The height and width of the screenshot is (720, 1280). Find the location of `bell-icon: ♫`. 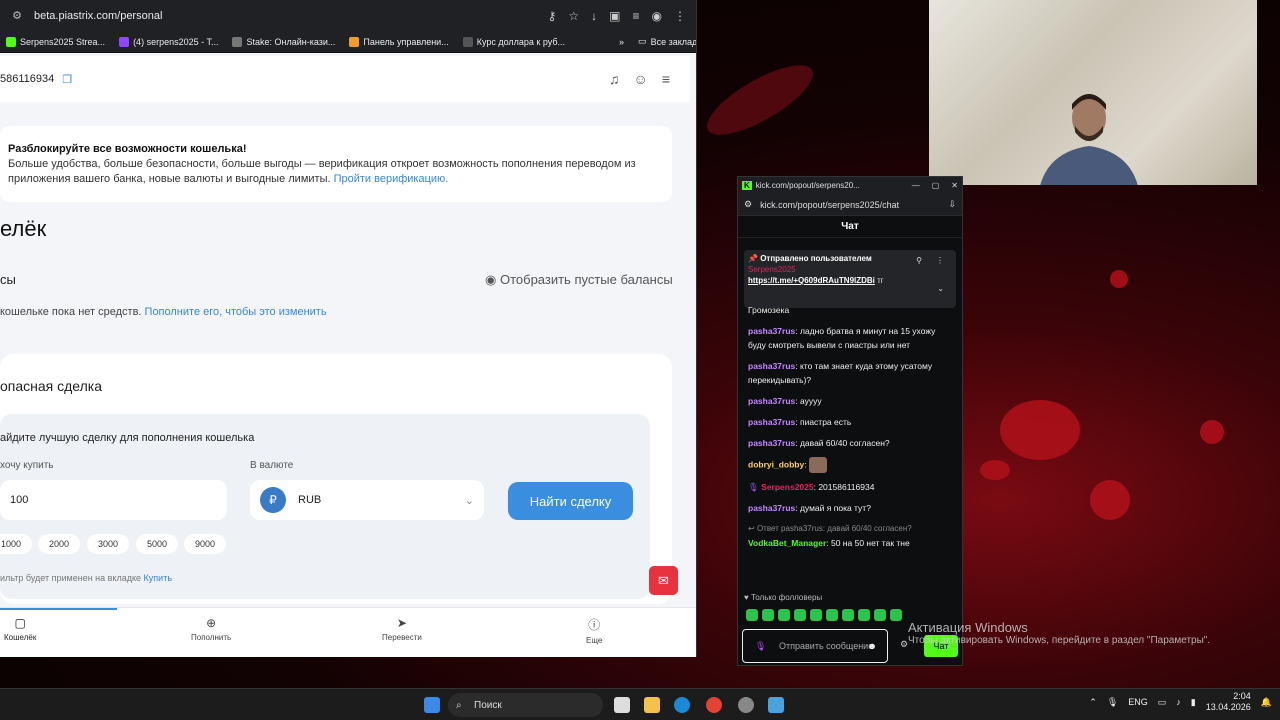

bell-icon: ♫ is located at coordinates (614, 79).